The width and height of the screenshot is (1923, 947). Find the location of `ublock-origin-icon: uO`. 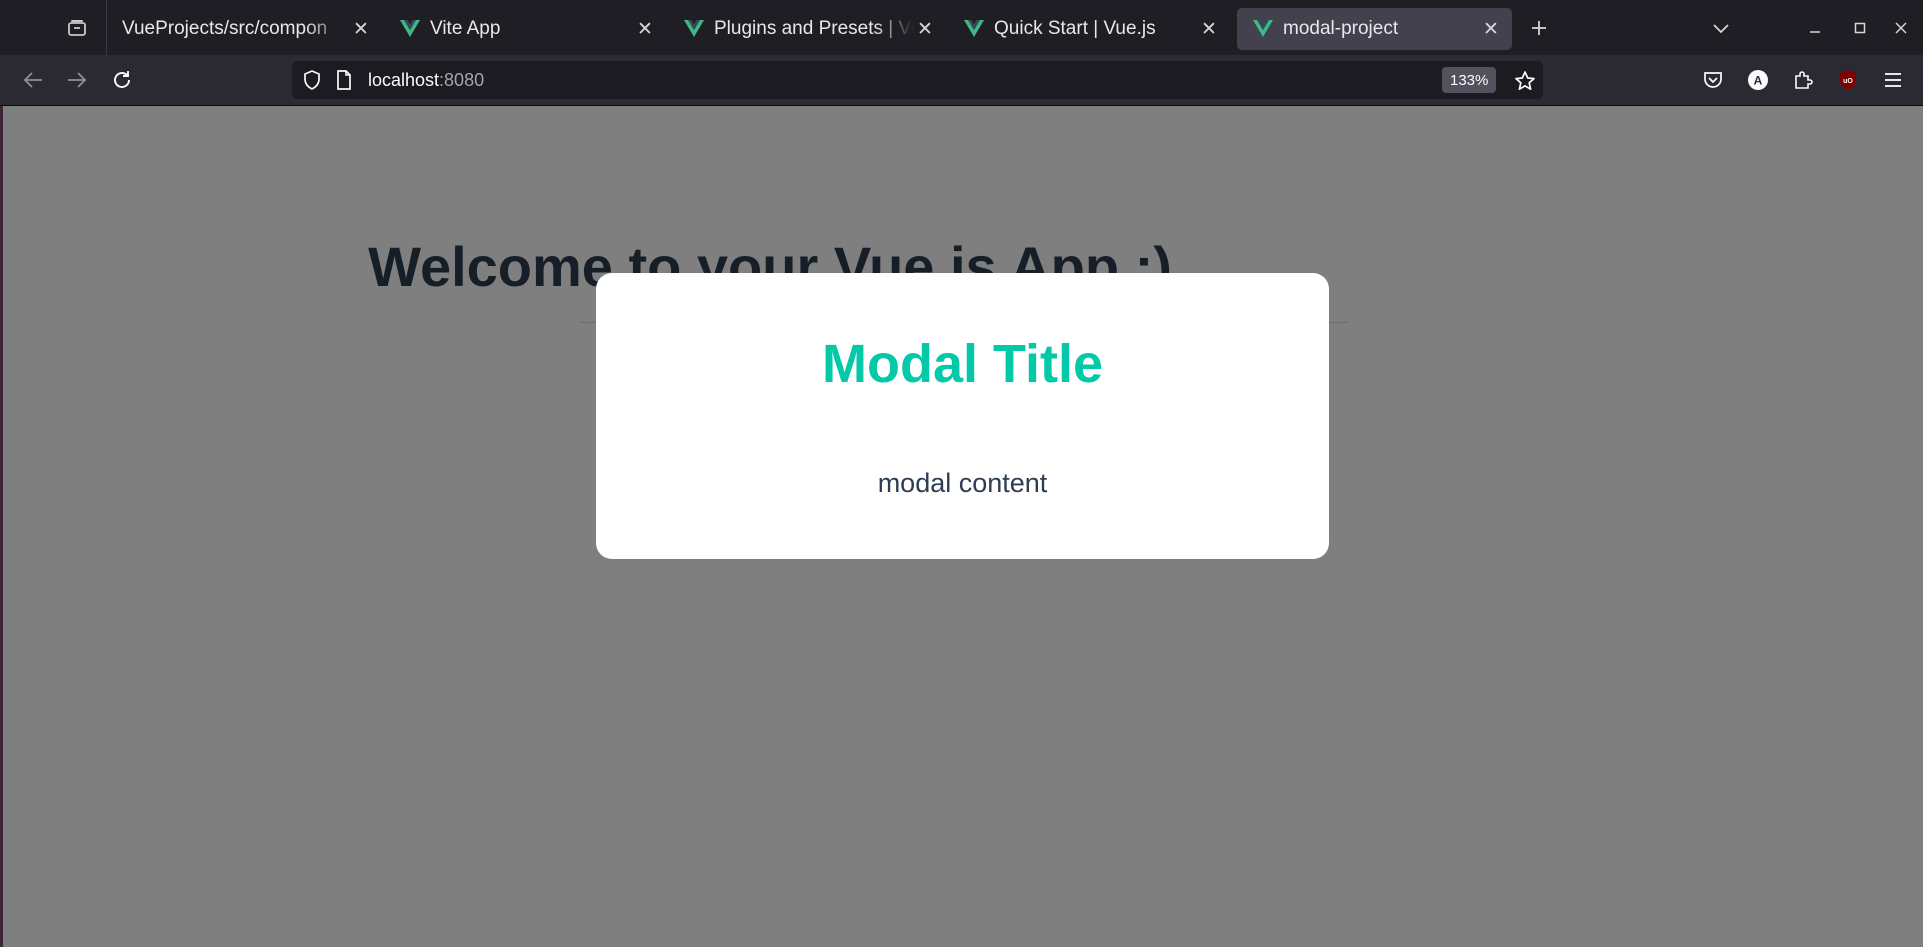

ublock-origin-icon: uO is located at coordinates (1848, 80).